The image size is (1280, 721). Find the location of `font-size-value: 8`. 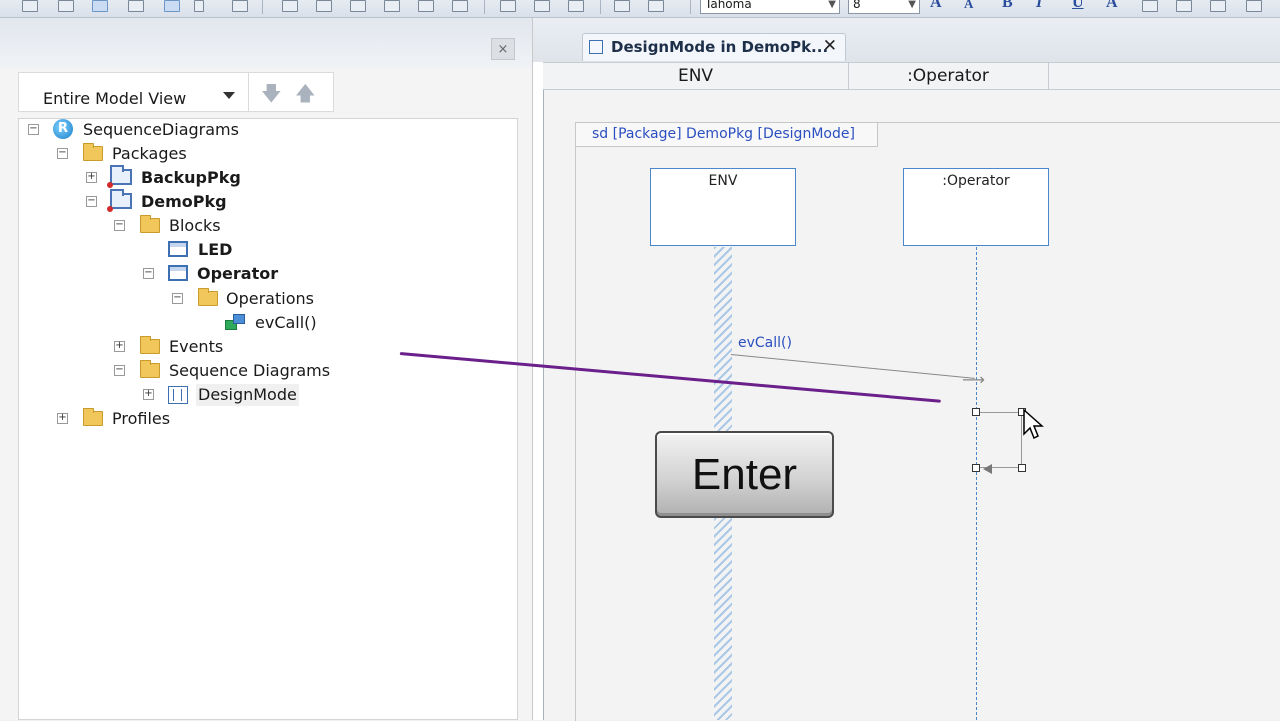

font-size-value: 8 is located at coordinates (857, 5).